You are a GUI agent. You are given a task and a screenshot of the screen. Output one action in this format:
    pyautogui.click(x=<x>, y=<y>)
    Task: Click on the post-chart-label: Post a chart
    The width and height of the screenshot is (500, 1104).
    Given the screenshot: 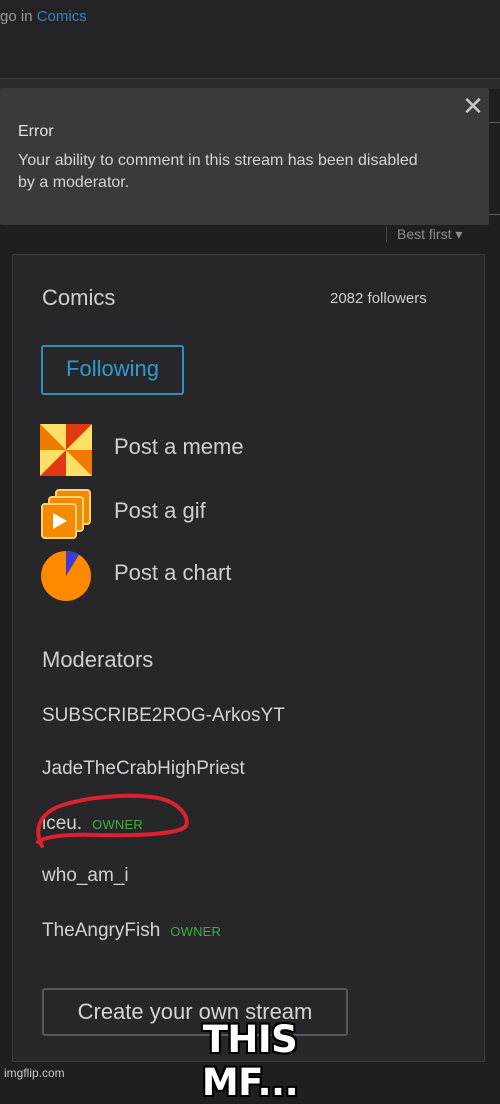 What is the action you would take?
    pyautogui.click(x=173, y=572)
    